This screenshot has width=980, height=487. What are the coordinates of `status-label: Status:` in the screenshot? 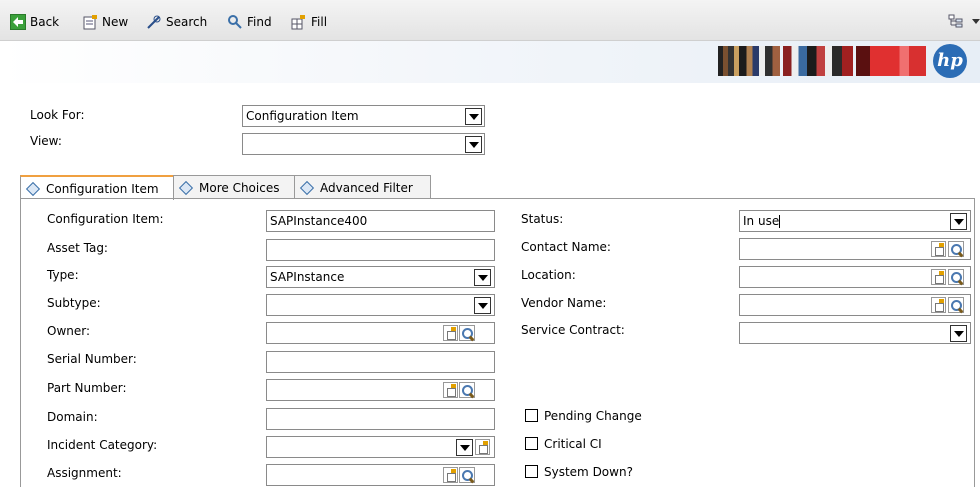 It's located at (542, 219).